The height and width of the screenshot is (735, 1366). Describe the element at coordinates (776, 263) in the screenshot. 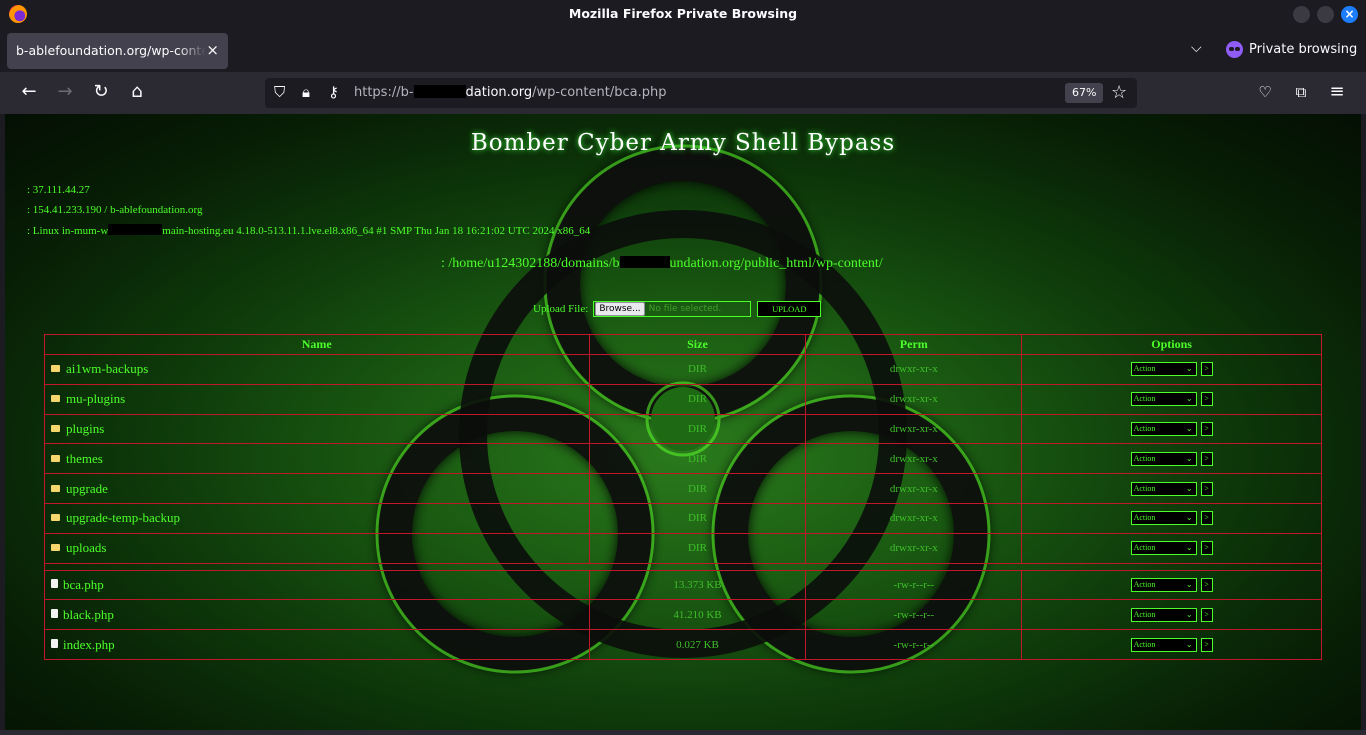

I see `cwd-suffix: undation.org/public_html/wp-content/` at that location.